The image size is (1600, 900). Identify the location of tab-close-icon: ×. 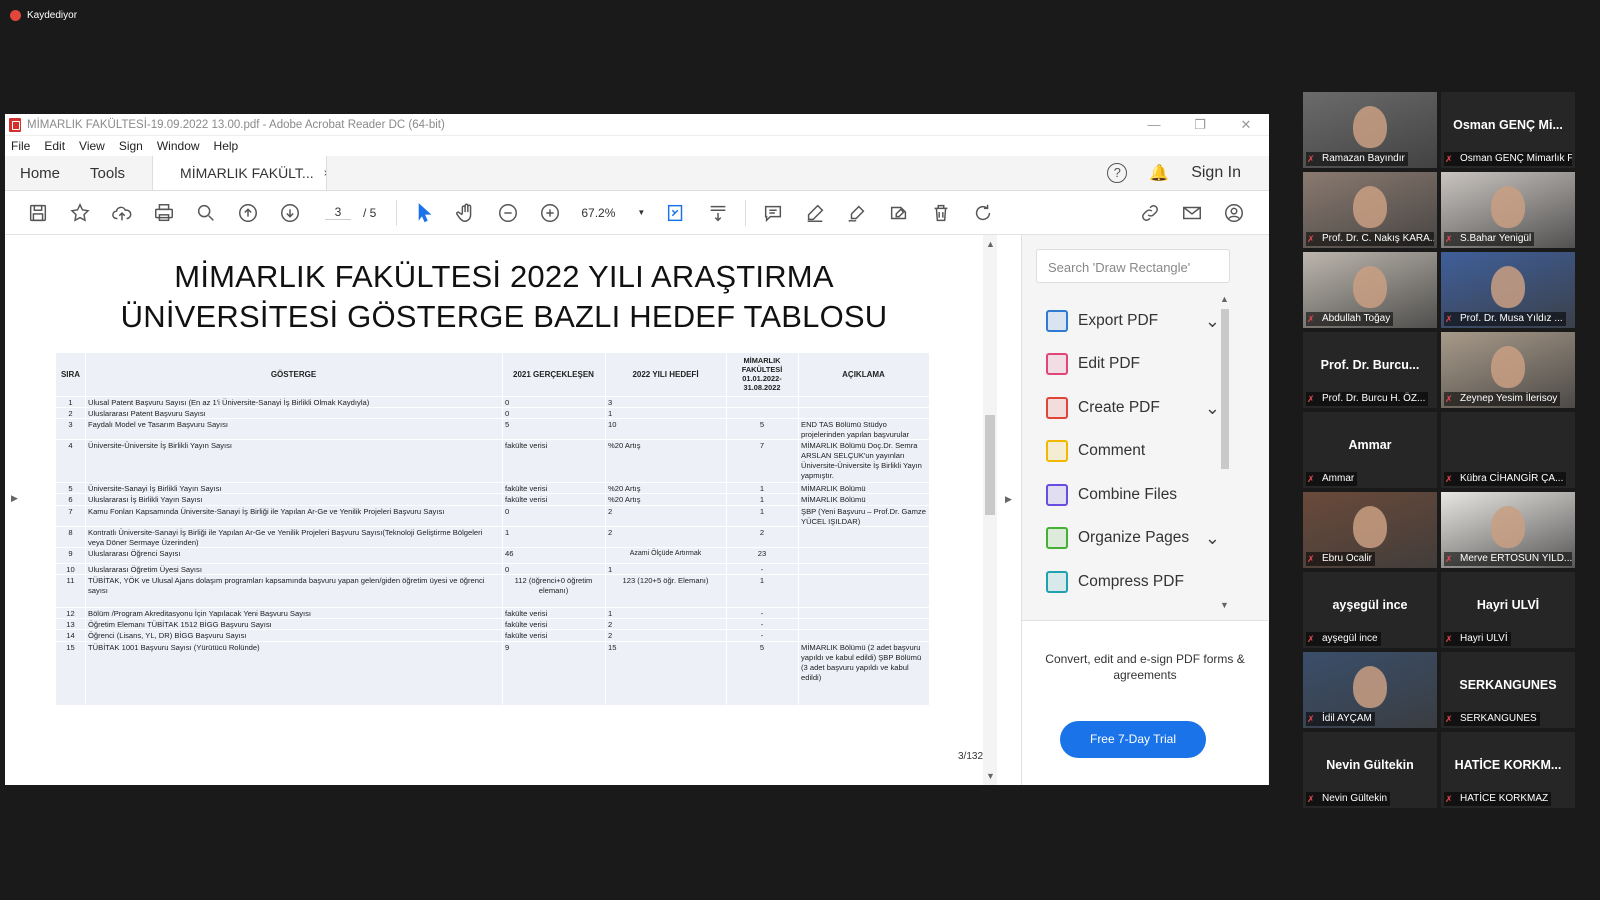
(325, 173).